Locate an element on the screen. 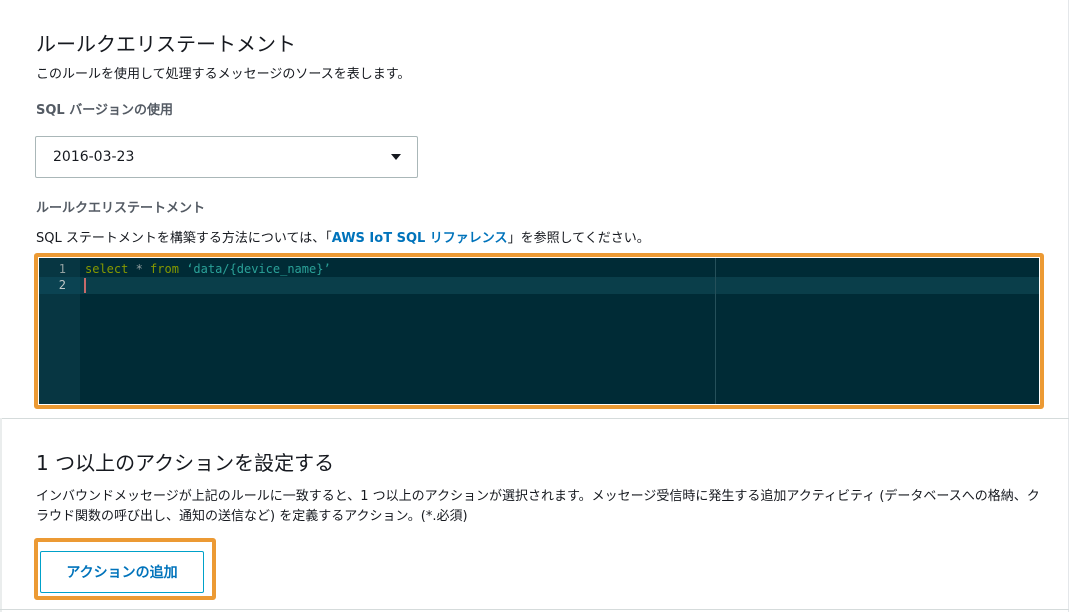 The height and width of the screenshot is (612, 1070). editor-print-margin is located at coordinates (715, 331).